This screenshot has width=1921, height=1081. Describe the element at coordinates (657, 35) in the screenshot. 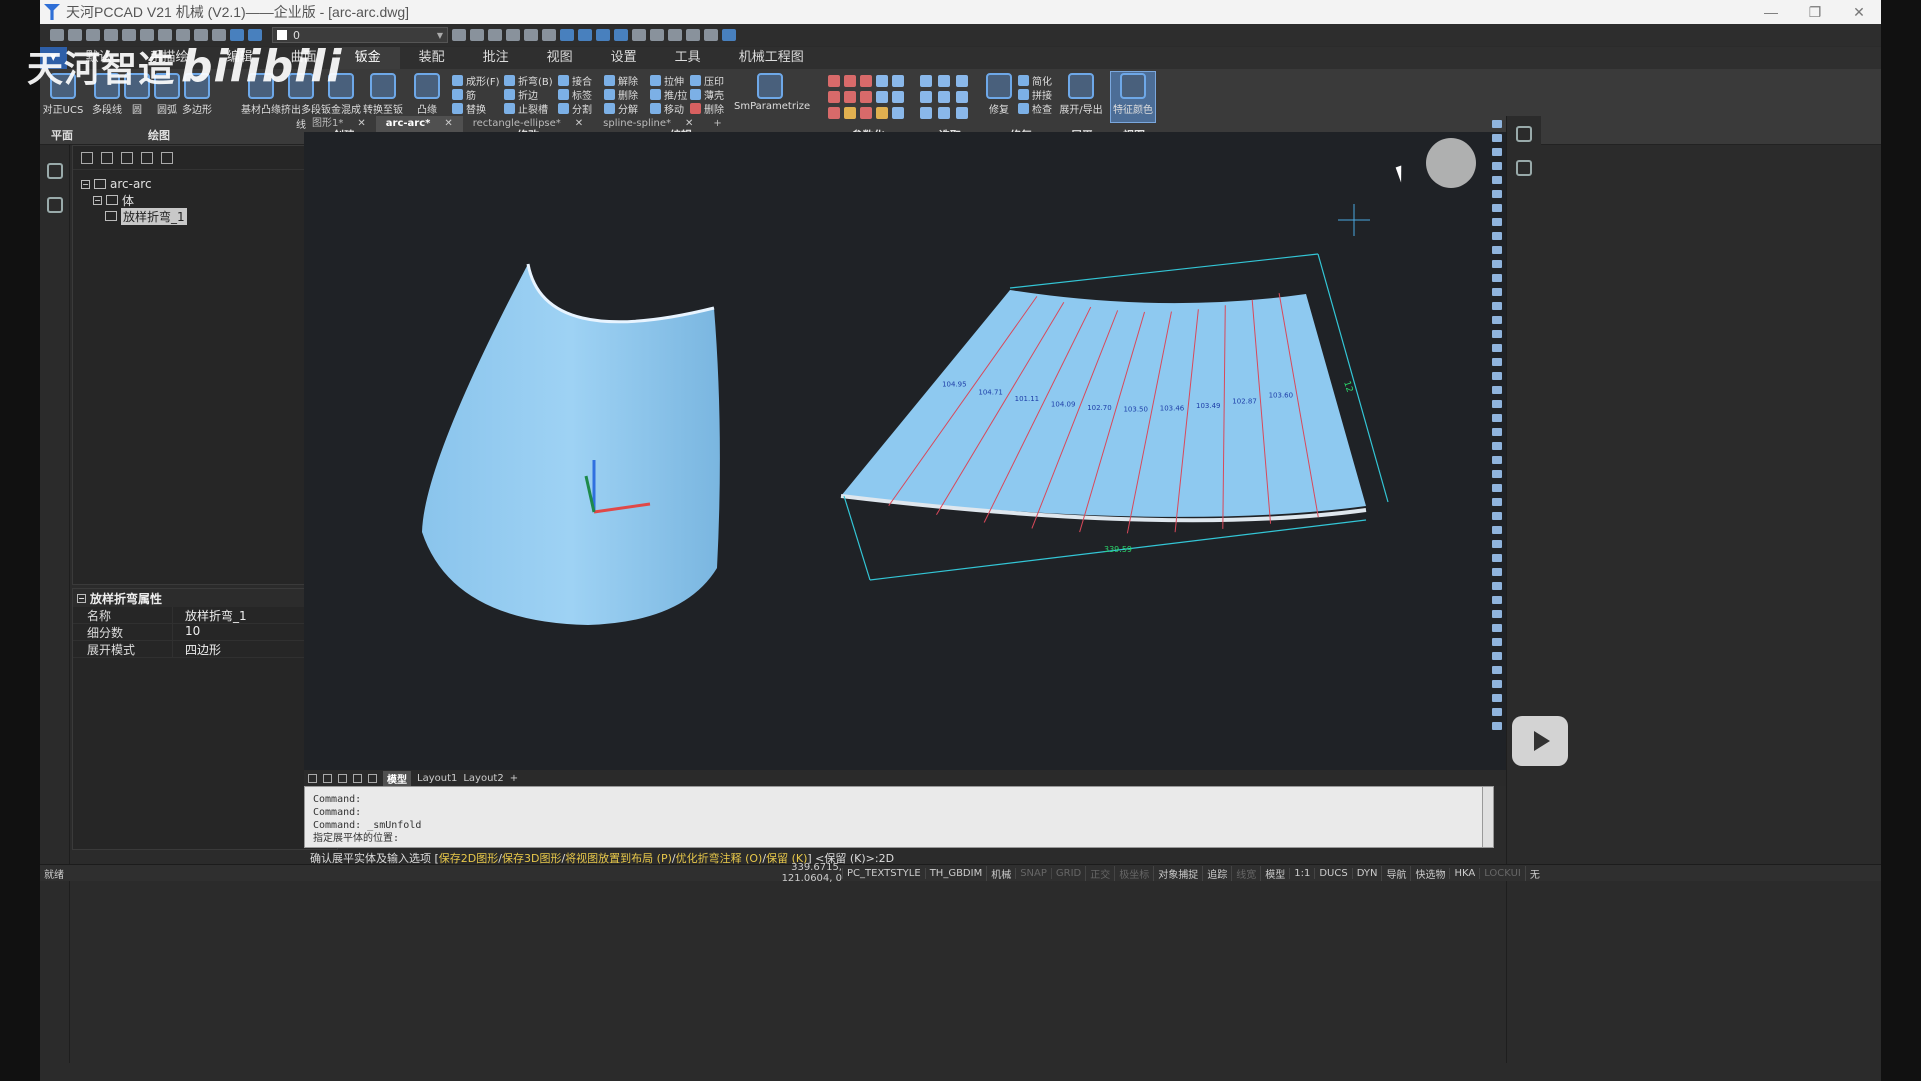

I see `match-props-icon` at that location.